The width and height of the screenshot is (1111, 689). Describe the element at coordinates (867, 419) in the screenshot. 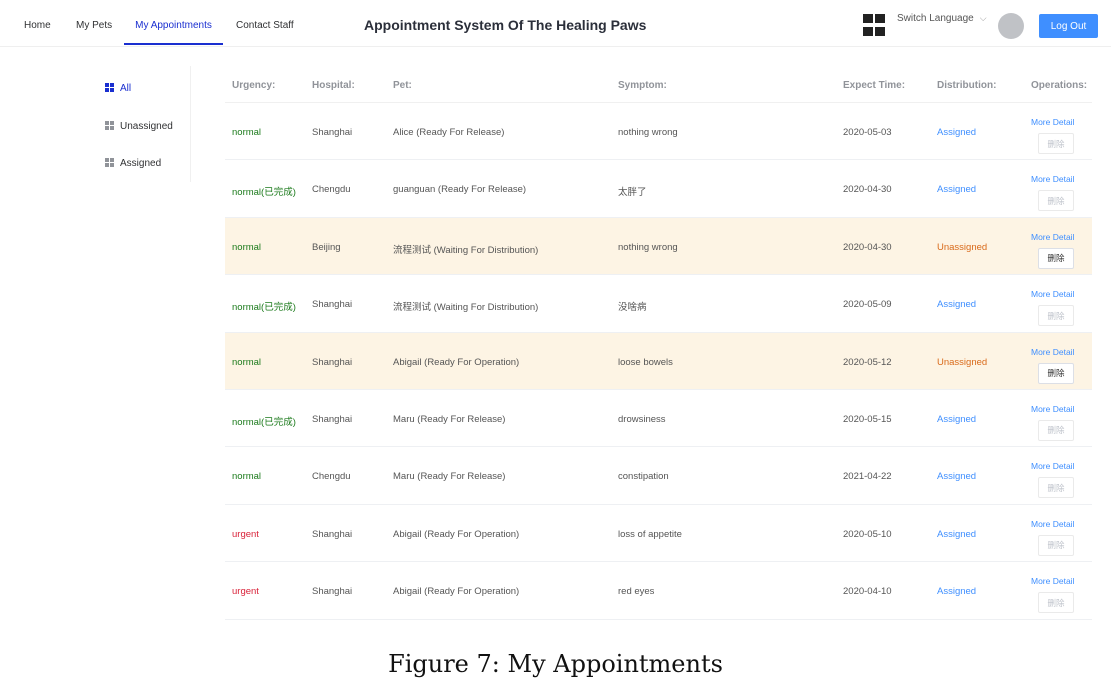

I see `cell-expect-time: 2020-05-15` at that location.